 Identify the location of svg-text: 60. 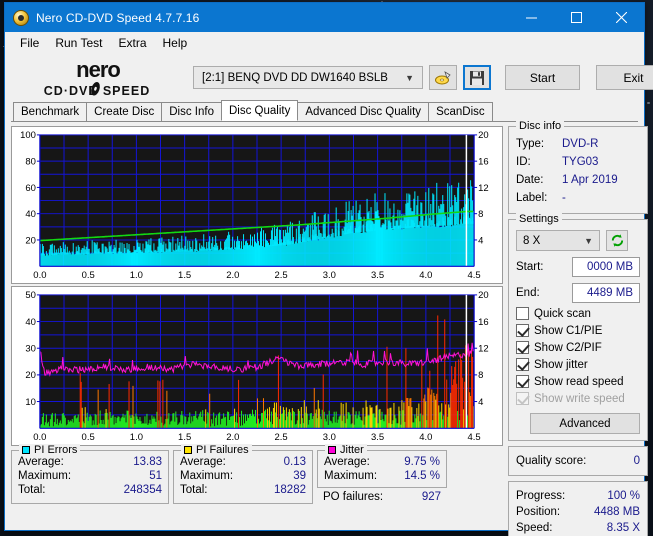
(30, 187).